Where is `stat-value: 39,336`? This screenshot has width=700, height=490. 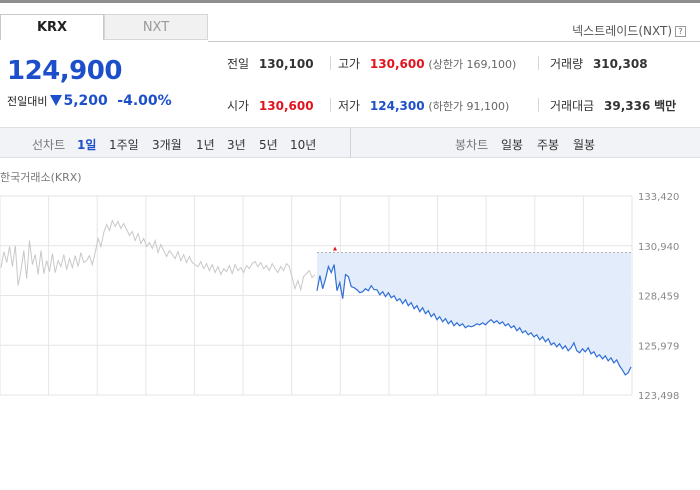 stat-value: 39,336 is located at coordinates (627, 106).